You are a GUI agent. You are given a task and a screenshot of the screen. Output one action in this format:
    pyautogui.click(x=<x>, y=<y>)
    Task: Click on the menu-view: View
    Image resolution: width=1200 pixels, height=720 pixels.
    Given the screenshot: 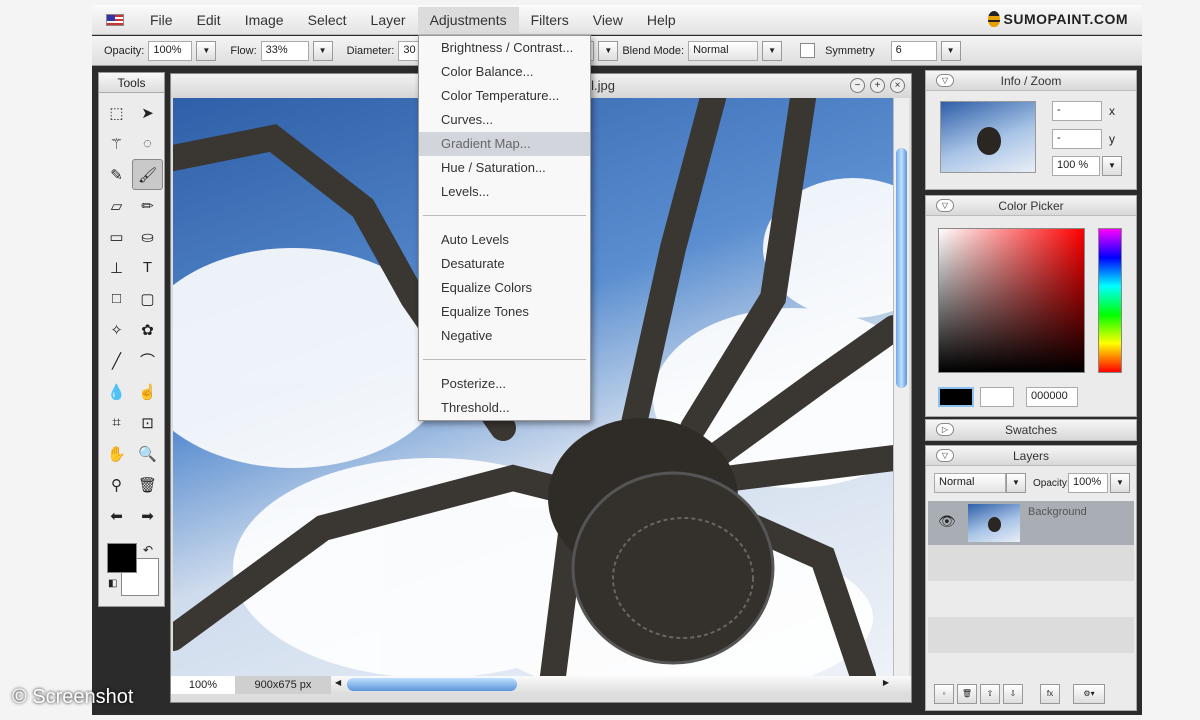 What is the action you would take?
    pyautogui.click(x=608, y=20)
    